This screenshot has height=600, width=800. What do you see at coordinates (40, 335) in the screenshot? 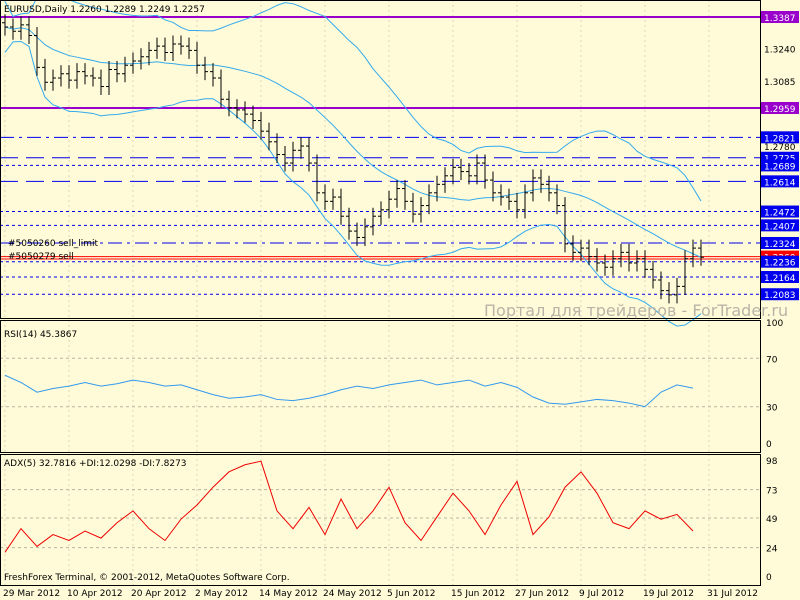
I see `rsi-title: RSI(14) 45.3867` at bounding box center [40, 335].